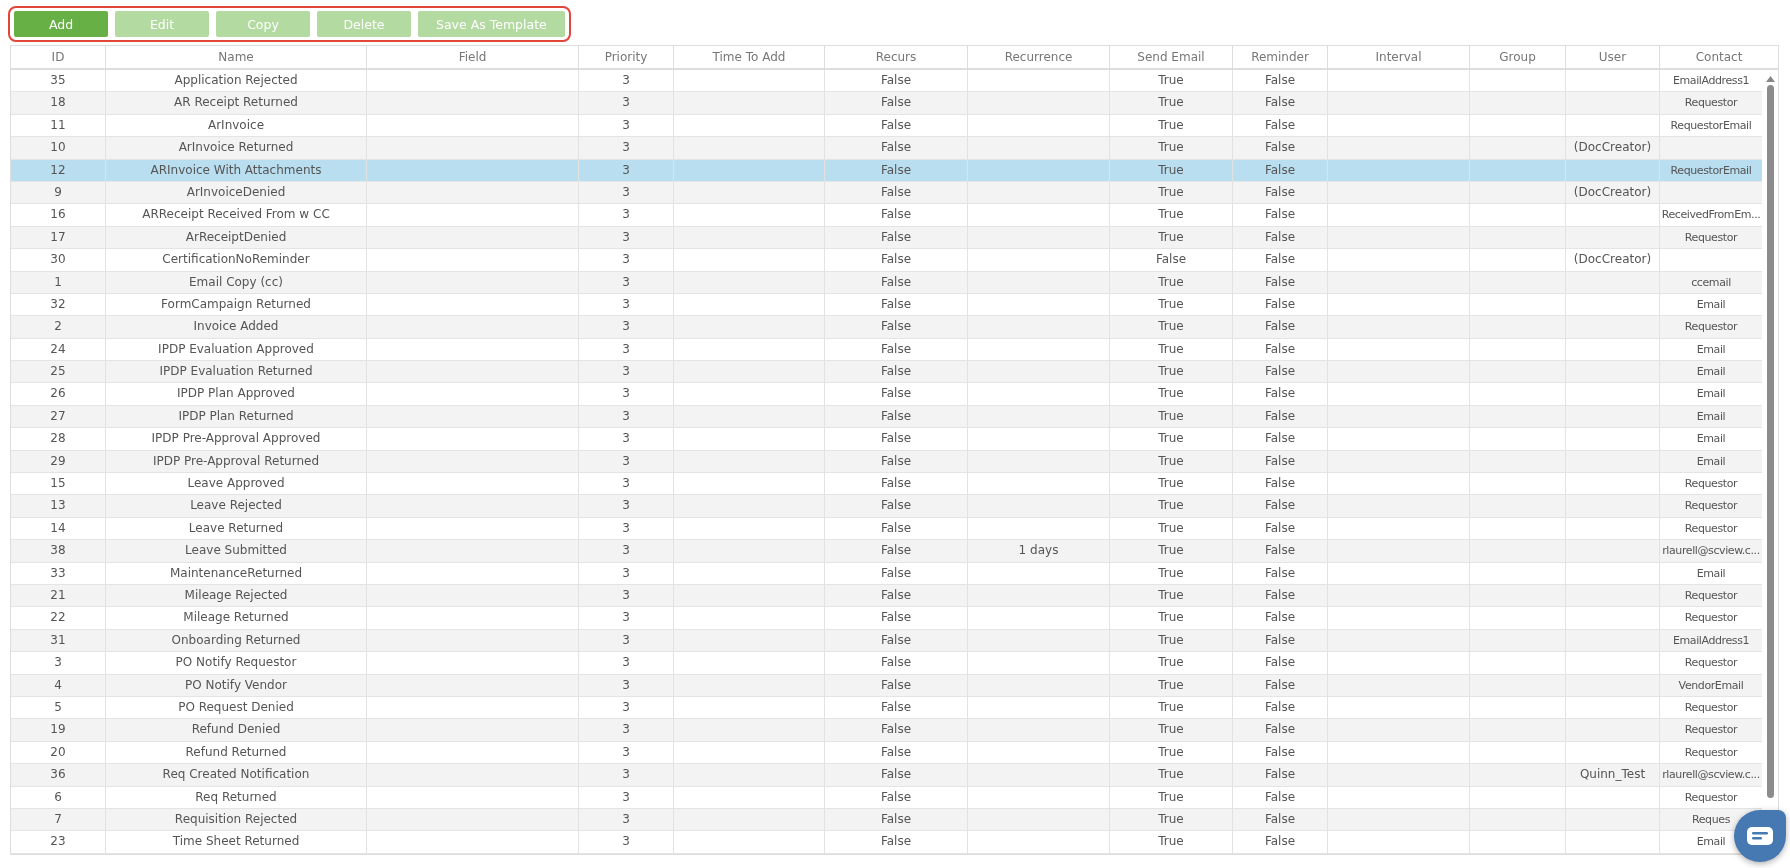  What do you see at coordinates (58, 193) in the screenshot?
I see `table-cell: 9` at bounding box center [58, 193].